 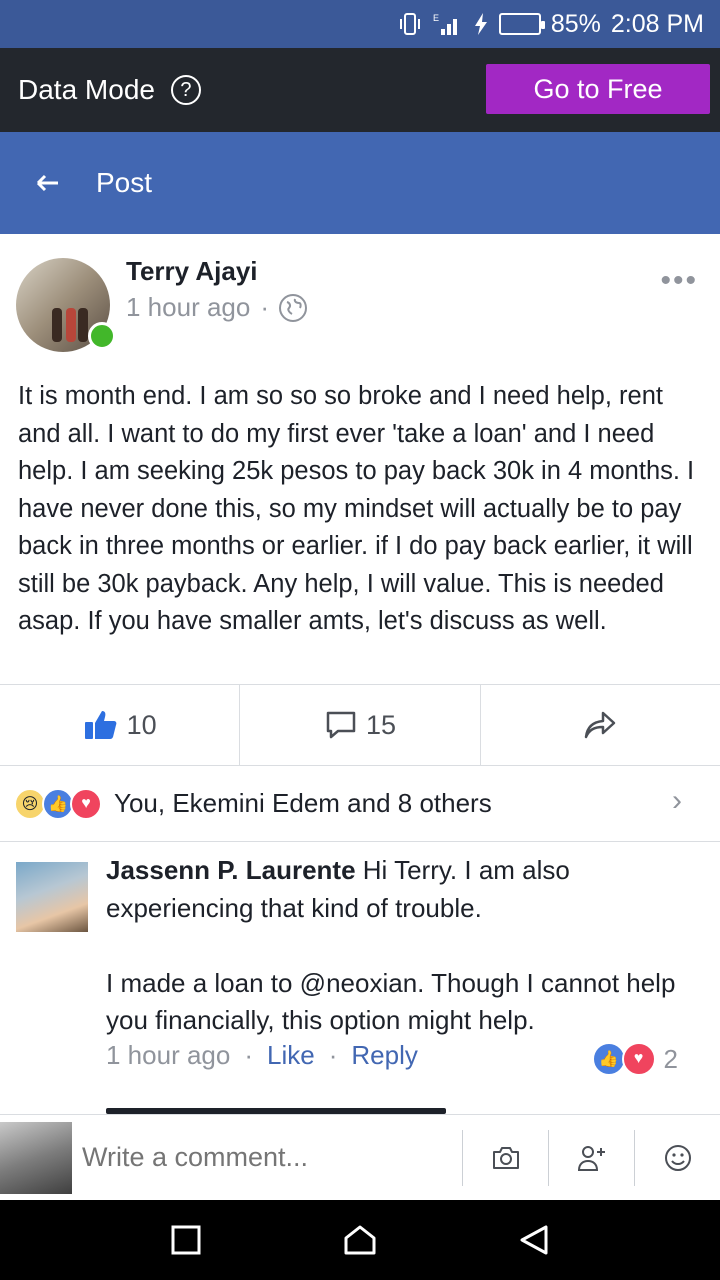 I want to click on status-bar: E 85% 2:08 PM, so click(x=360, y=24).